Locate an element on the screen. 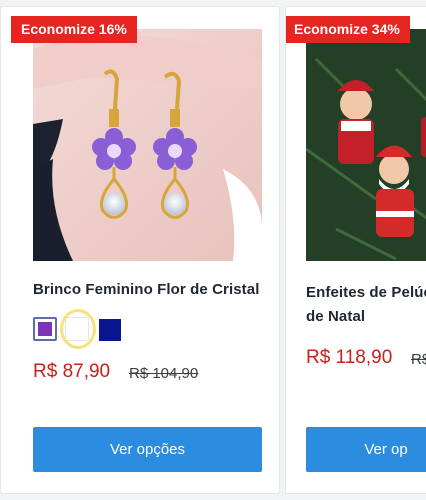 Image resolution: width=426 pixels, height=500 pixels. product-title-line-1: Enfeites de Pelúc is located at coordinates (366, 292).